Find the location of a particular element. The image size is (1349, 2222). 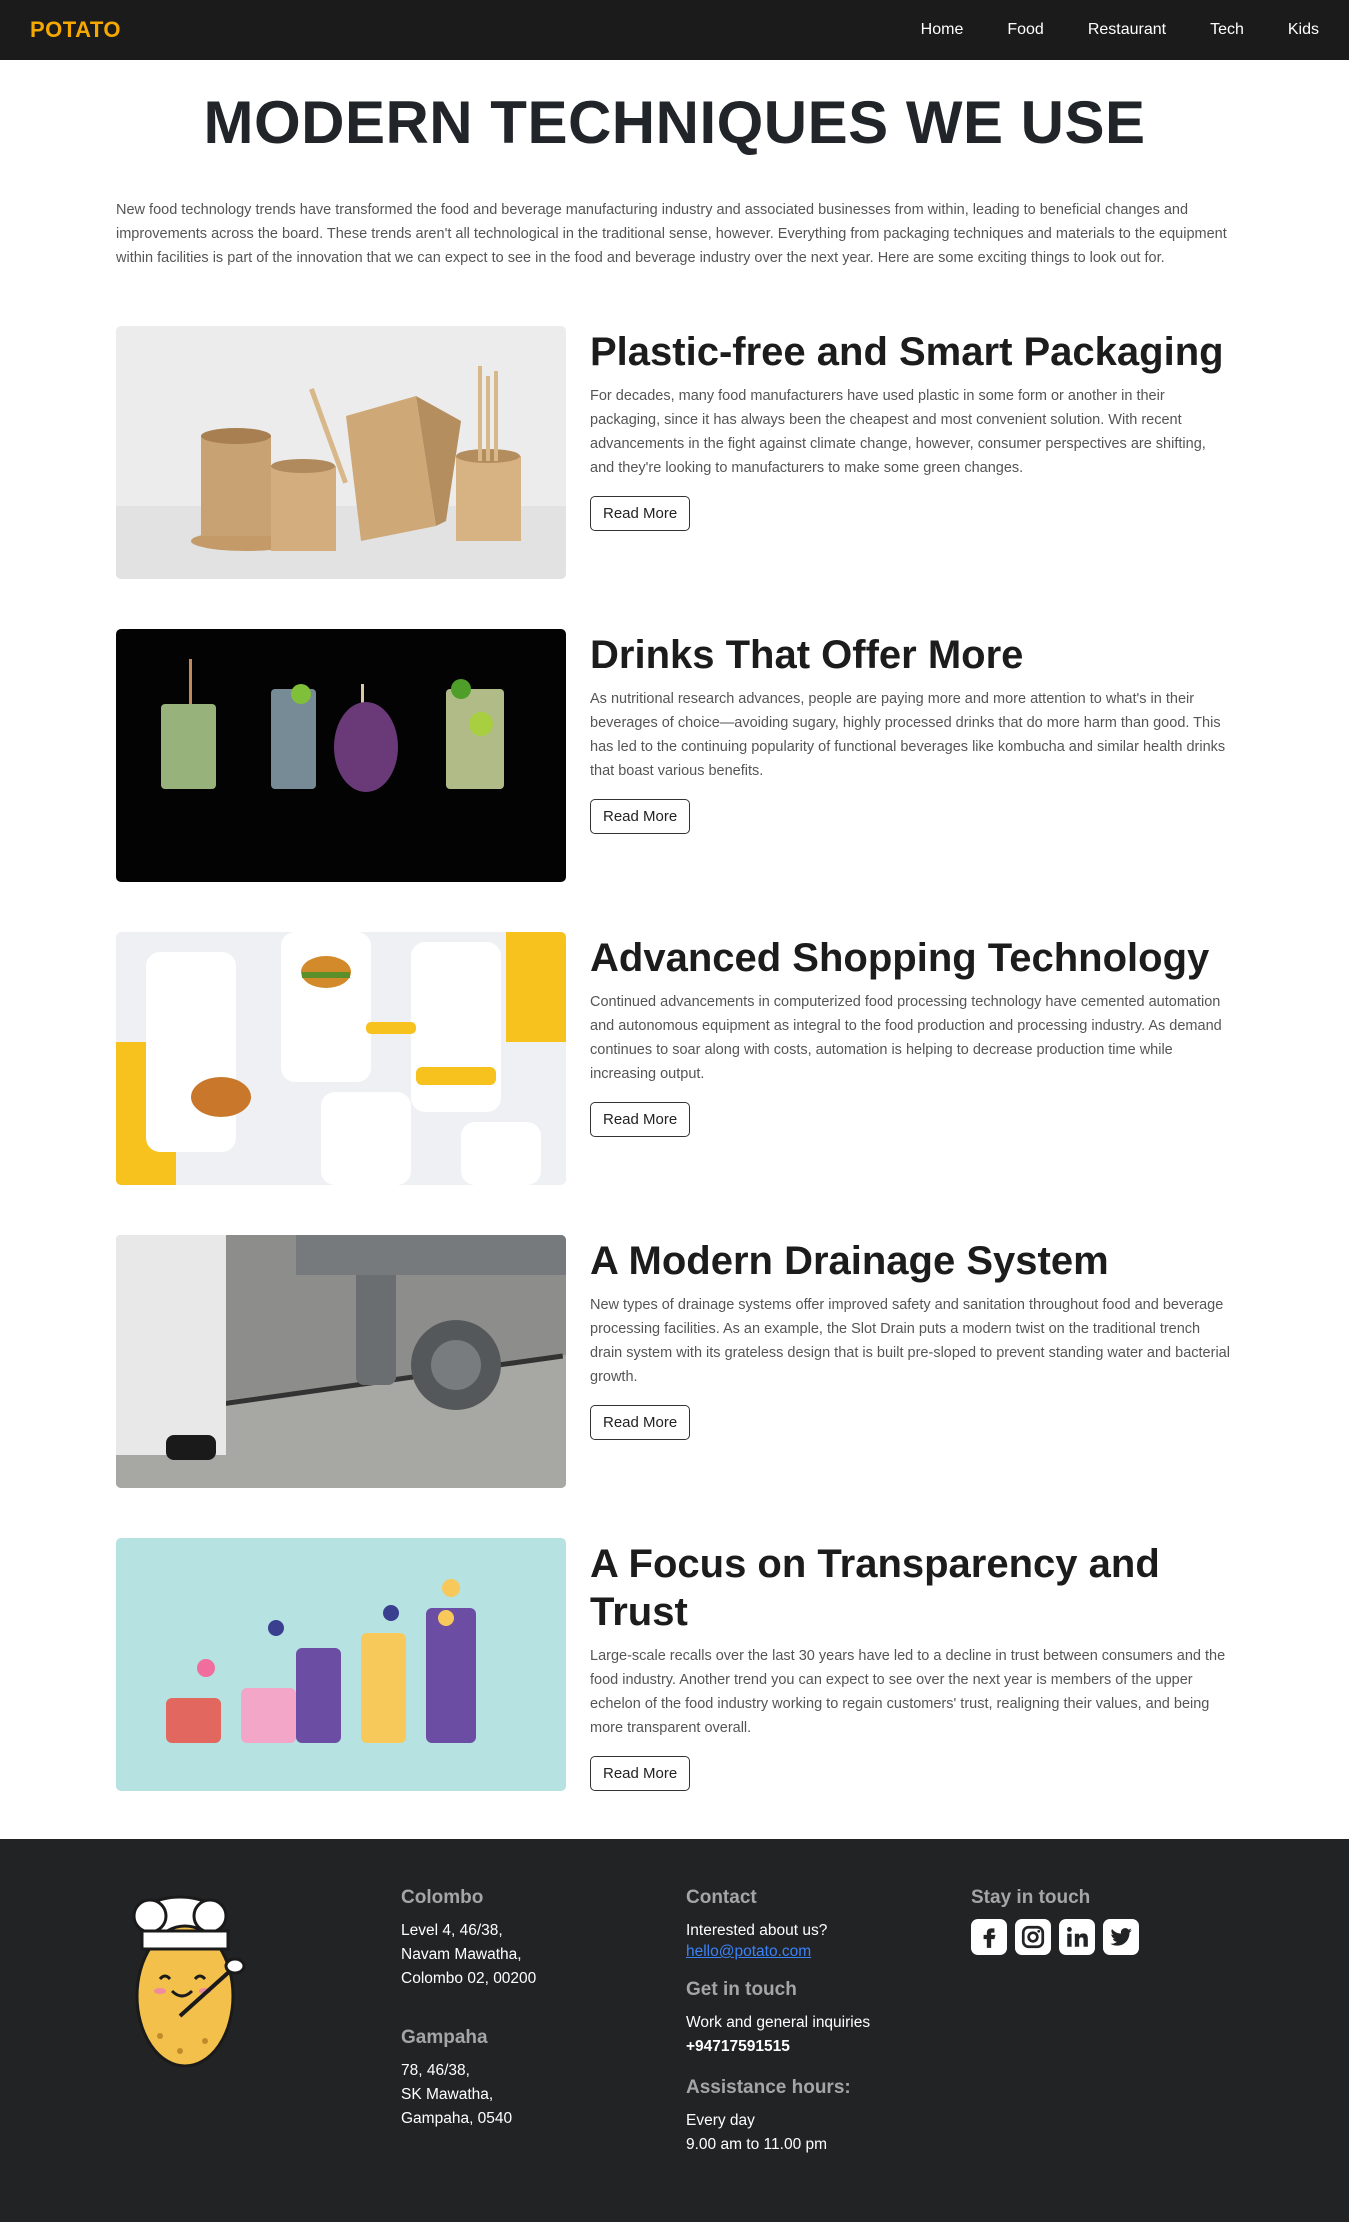

get-in-touch-heading: Get in touch is located at coordinates (741, 1989).